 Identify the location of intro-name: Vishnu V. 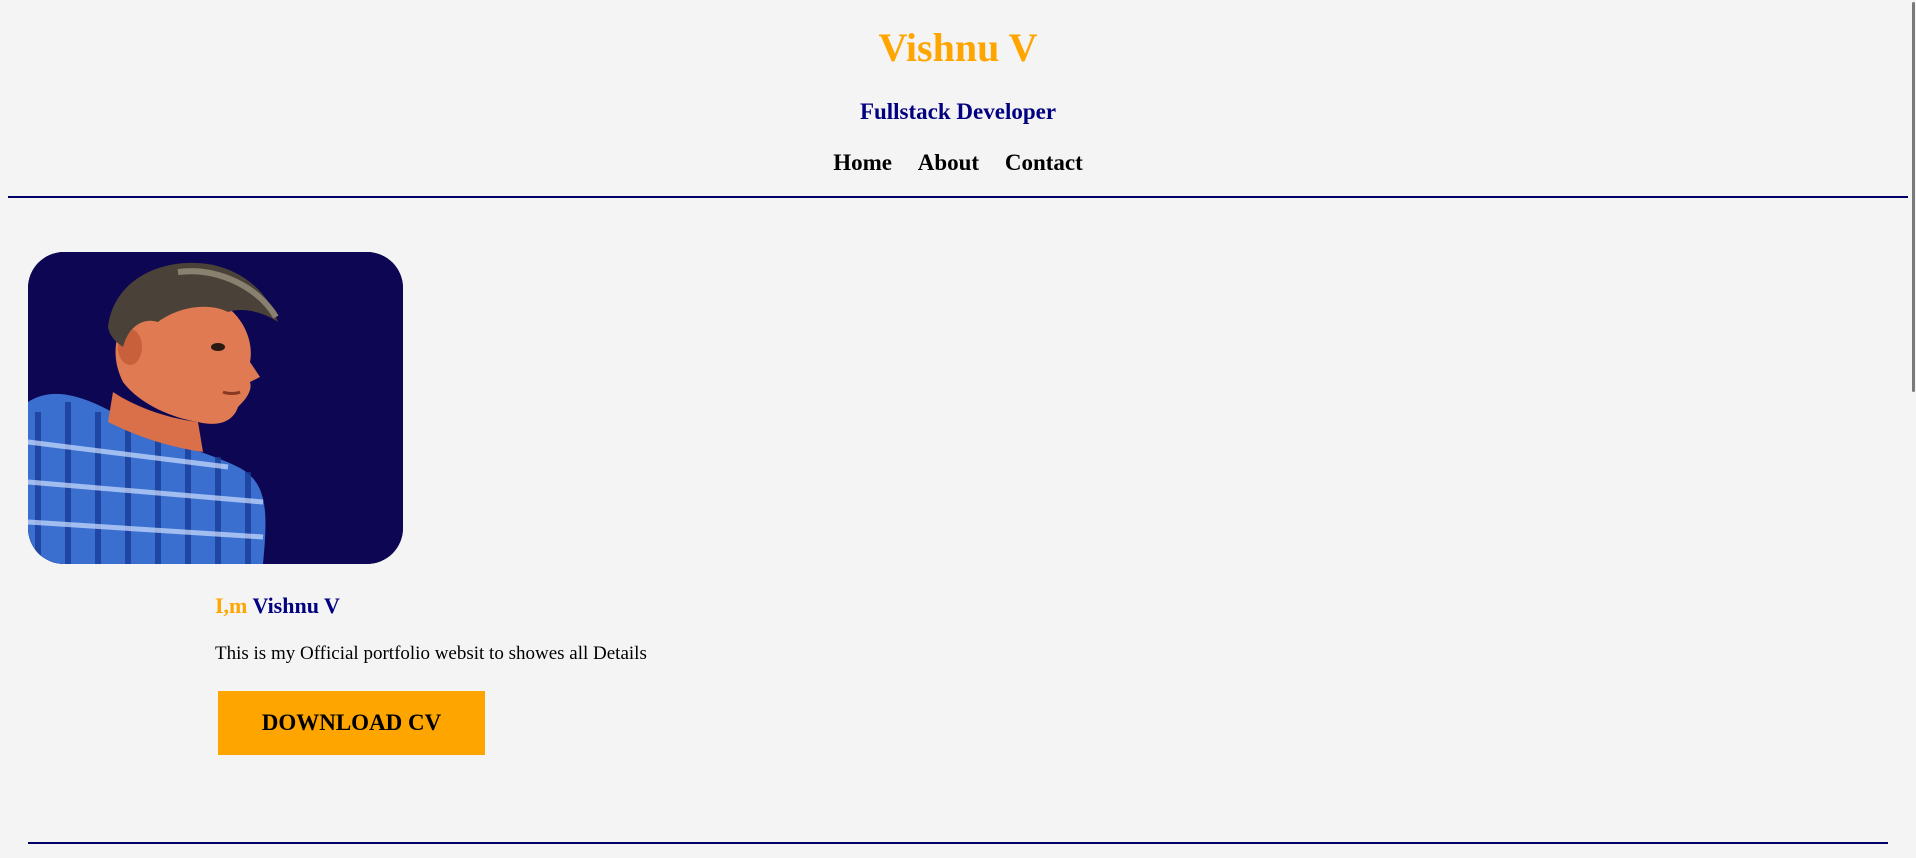
(296, 605).